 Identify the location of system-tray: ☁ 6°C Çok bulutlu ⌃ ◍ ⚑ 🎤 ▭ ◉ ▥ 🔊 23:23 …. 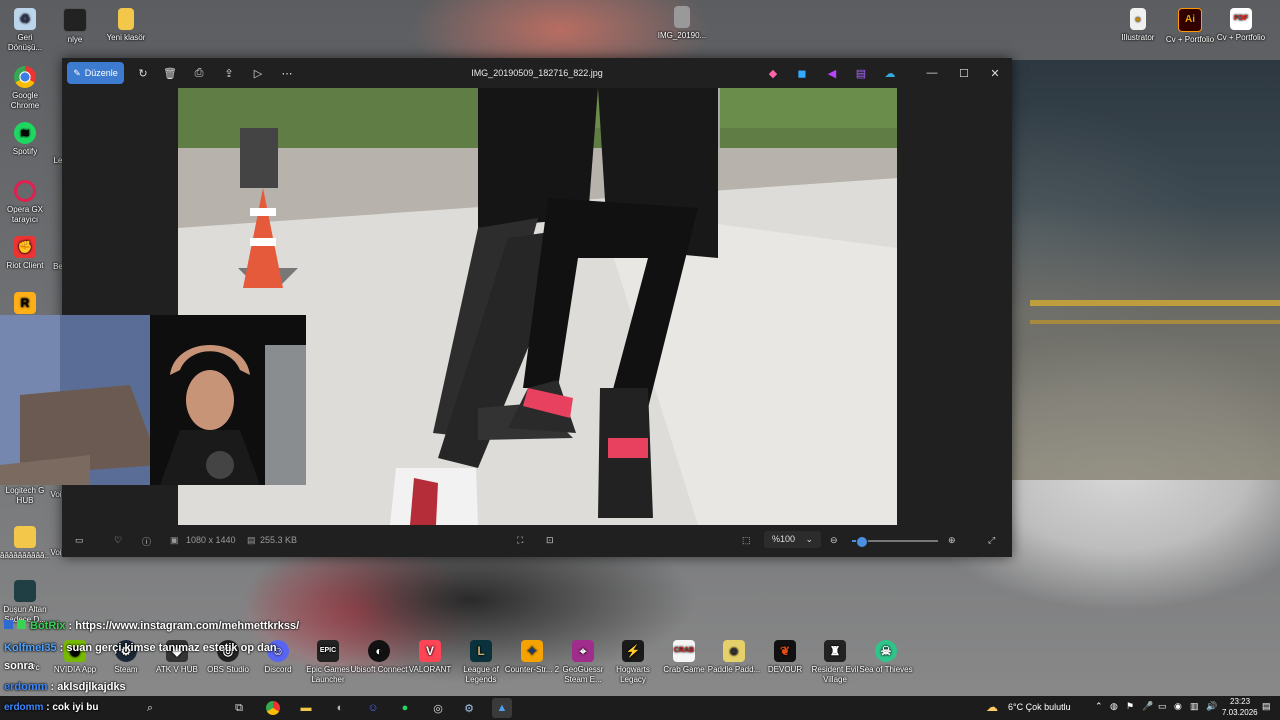
(1130, 708).